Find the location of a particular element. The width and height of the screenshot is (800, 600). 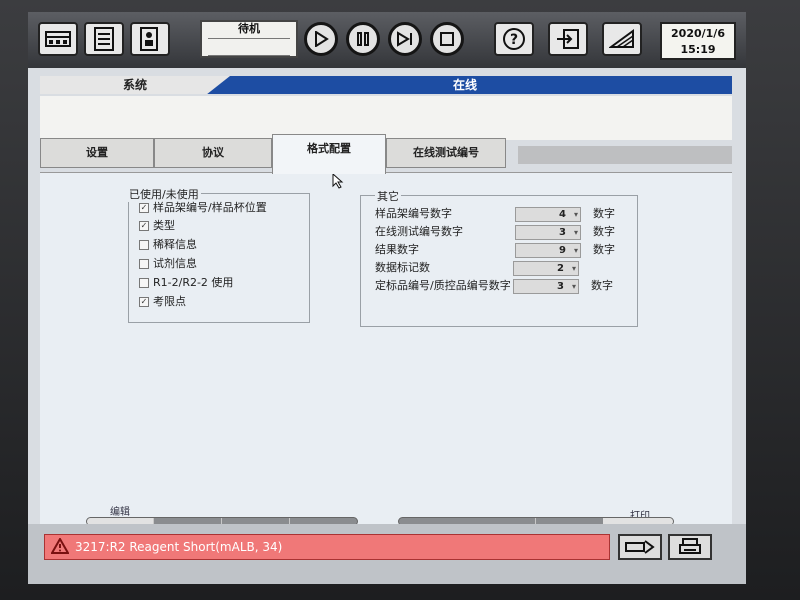

tab-label: 协议 is located at coordinates (213, 152).